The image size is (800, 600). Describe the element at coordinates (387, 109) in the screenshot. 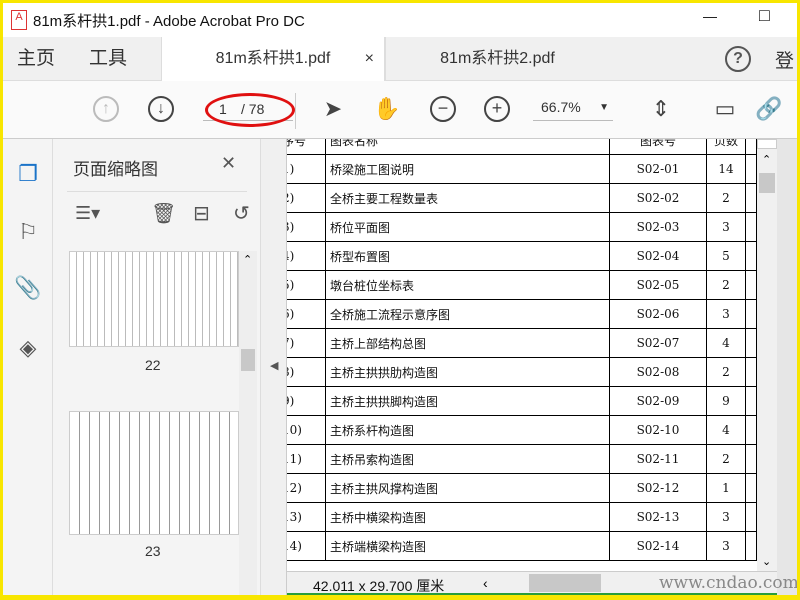

I see `hand-tool-icon: ✋` at that location.